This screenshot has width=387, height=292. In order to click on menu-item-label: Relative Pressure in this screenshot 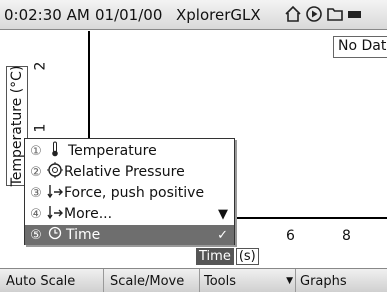, I will do `click(124, 172)`.